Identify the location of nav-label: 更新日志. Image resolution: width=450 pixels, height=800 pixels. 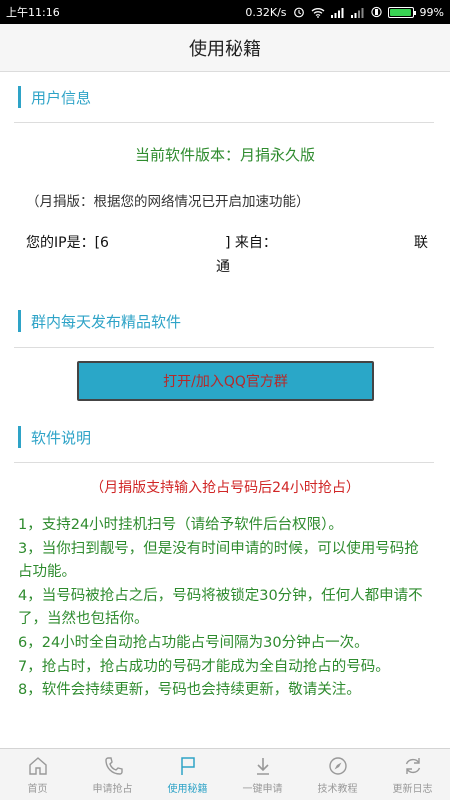
(412, 789).